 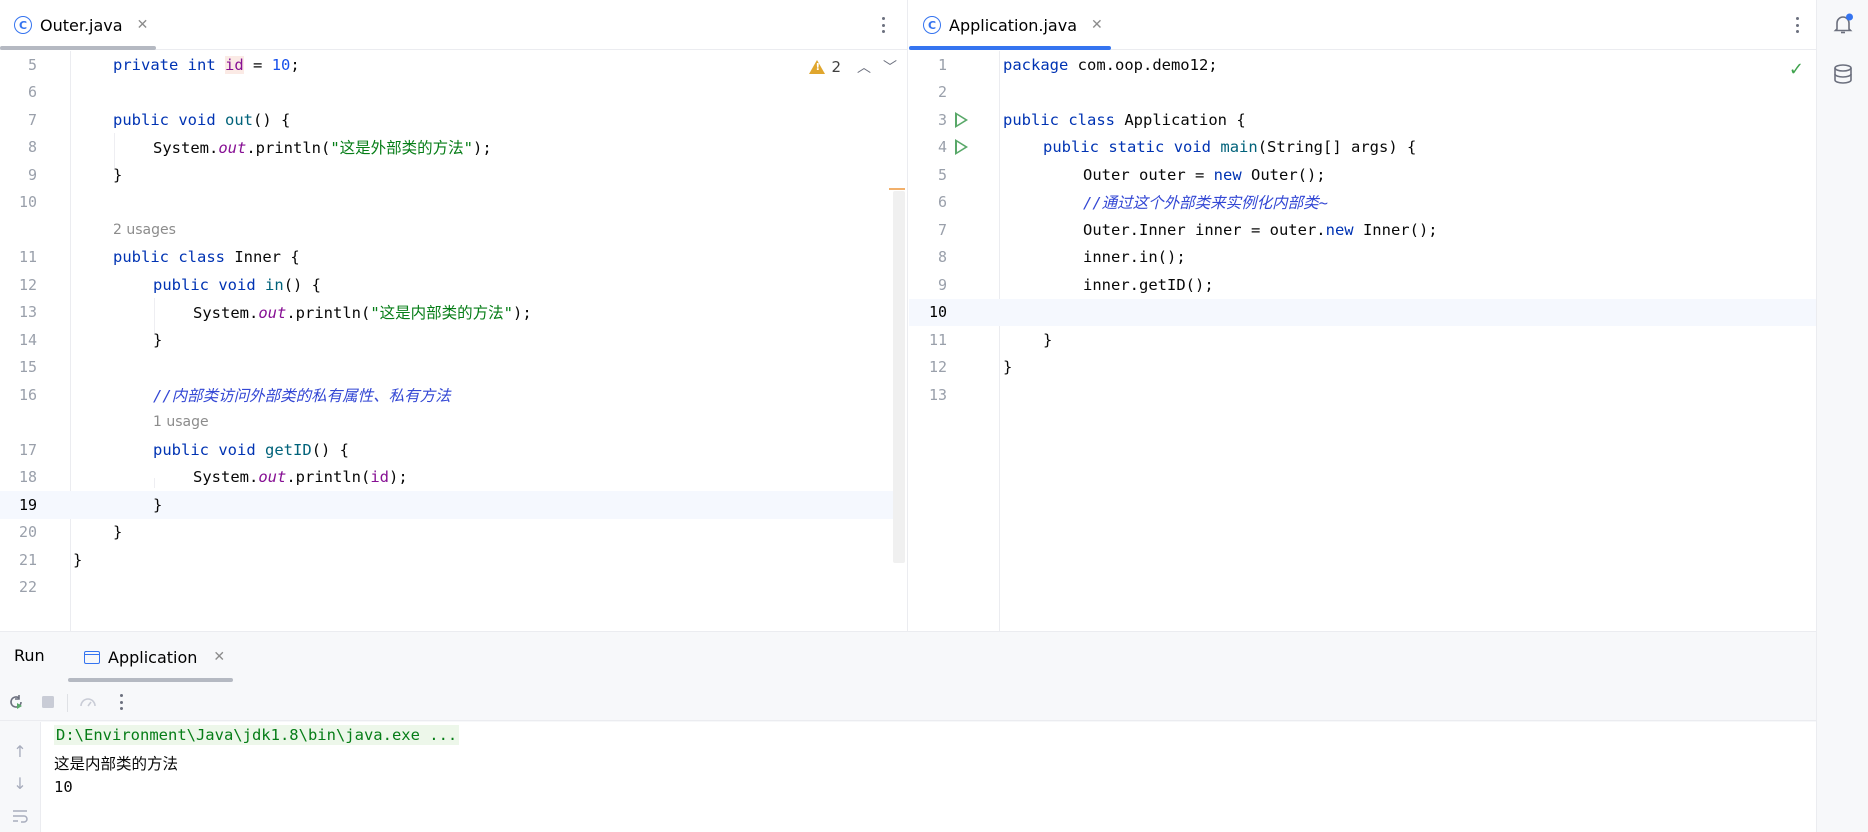 What do you see at coordinates (29, 655) in the screenshot?
I see `run-window-title: Run` at bounding box center [29, 655].